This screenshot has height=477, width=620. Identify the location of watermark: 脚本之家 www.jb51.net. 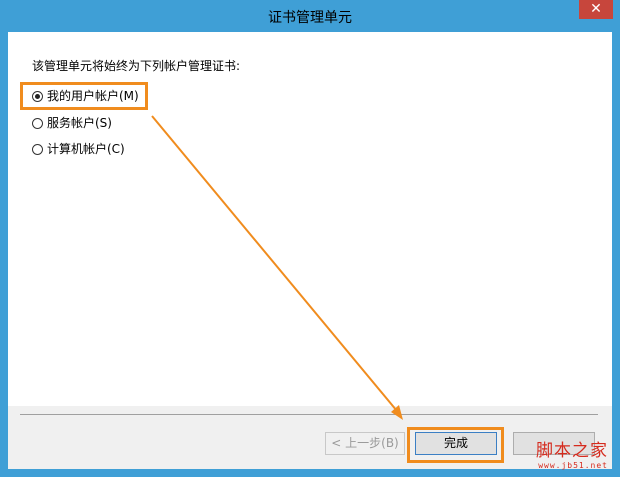
(572, 456).